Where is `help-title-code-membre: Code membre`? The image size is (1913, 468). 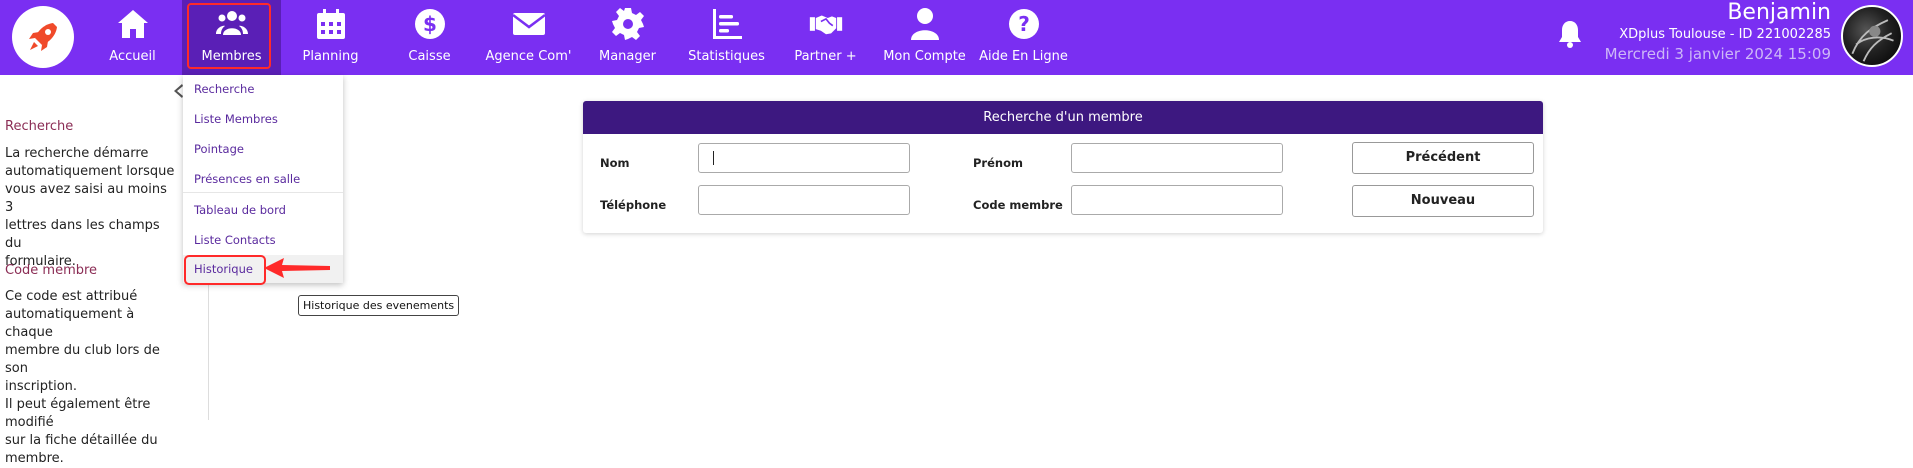
help-title-code-membre: Code membre is located at coordinates (51, 270).